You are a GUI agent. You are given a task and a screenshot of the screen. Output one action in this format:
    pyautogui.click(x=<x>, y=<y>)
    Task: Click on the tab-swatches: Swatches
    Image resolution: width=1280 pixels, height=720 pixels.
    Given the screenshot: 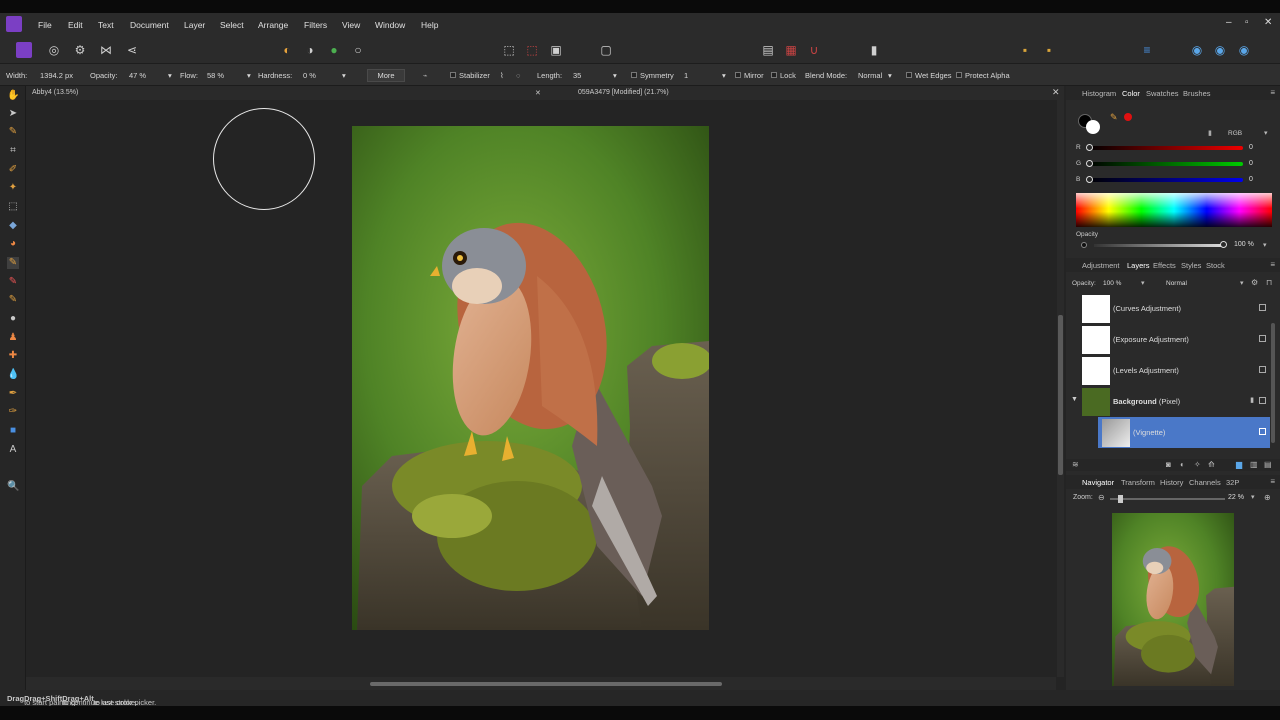 What is the action you would take?
    pyautogui.click(x=1162, y=93)
    